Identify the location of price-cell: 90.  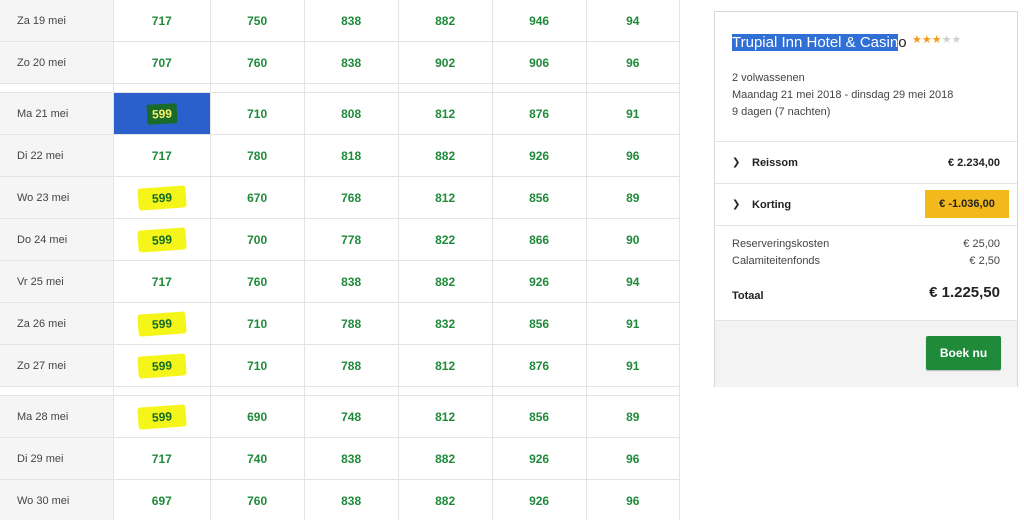
(633, 239).